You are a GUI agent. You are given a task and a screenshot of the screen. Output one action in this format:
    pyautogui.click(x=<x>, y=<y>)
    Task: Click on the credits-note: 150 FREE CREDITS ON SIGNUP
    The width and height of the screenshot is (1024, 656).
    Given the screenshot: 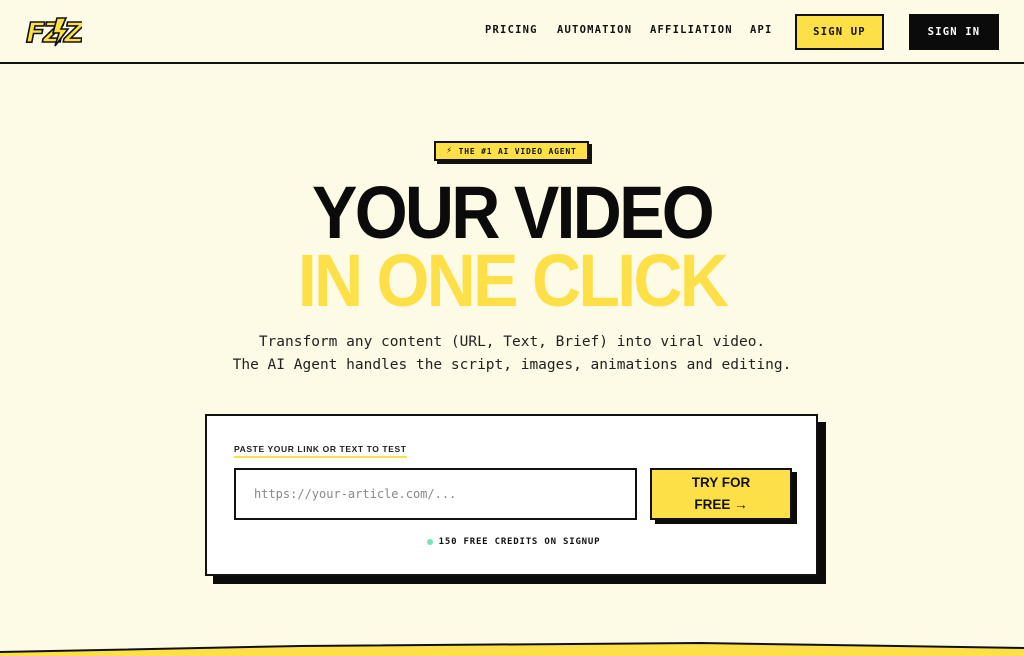 What is the action you would take?
    pyautogui.click(x=513, y=542)
    